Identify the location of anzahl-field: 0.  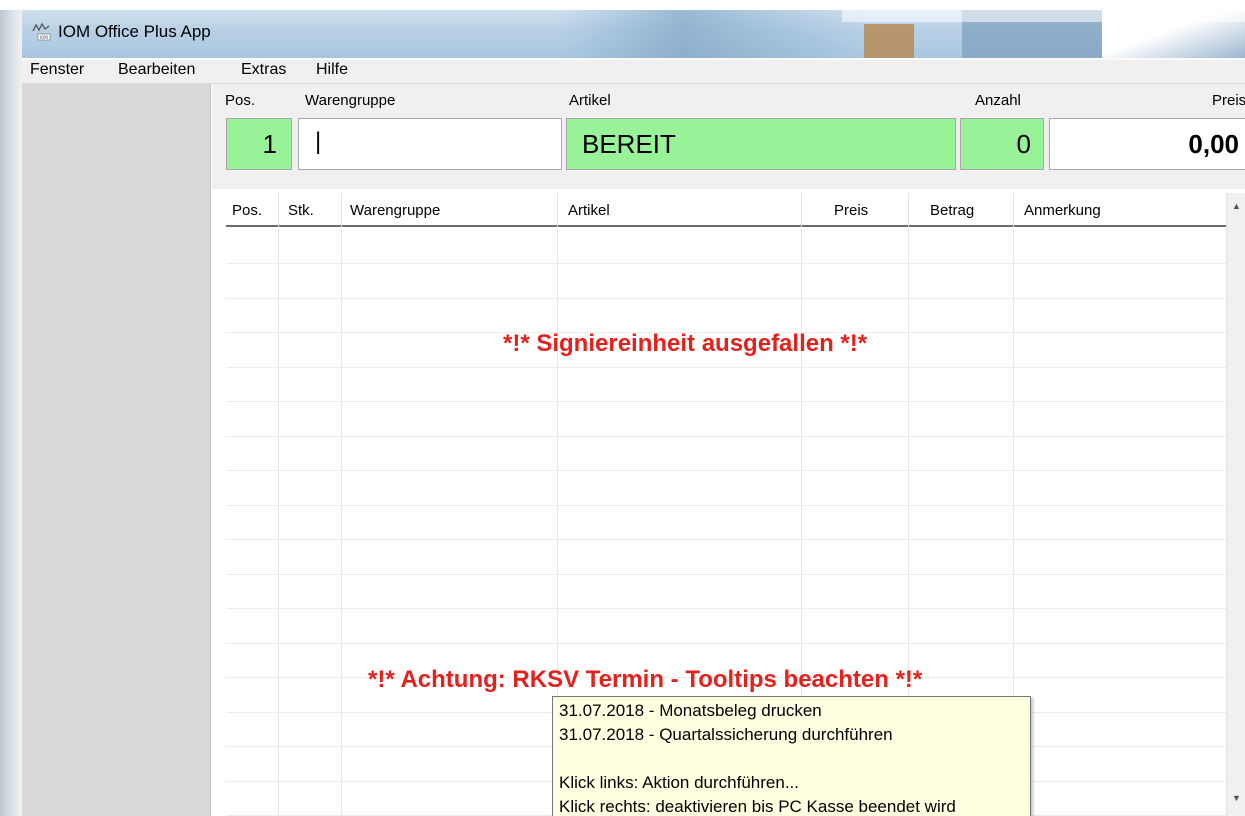
(1002, 144).